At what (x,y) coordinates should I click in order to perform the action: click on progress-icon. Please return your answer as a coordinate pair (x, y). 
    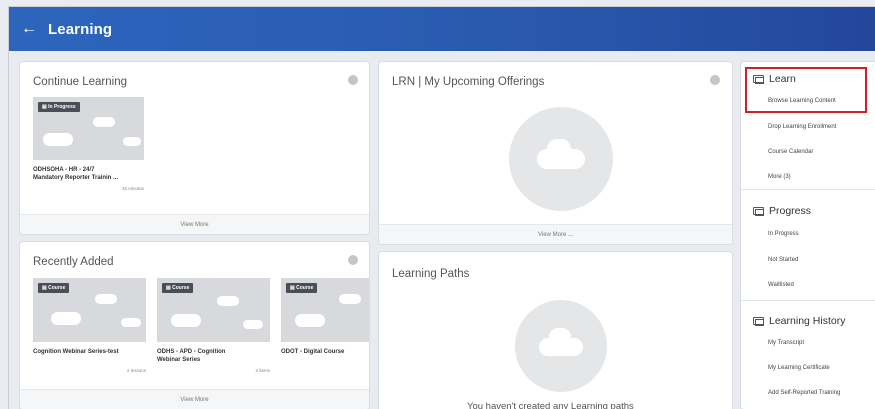
    Looking at the image, I should click on (758, 211).